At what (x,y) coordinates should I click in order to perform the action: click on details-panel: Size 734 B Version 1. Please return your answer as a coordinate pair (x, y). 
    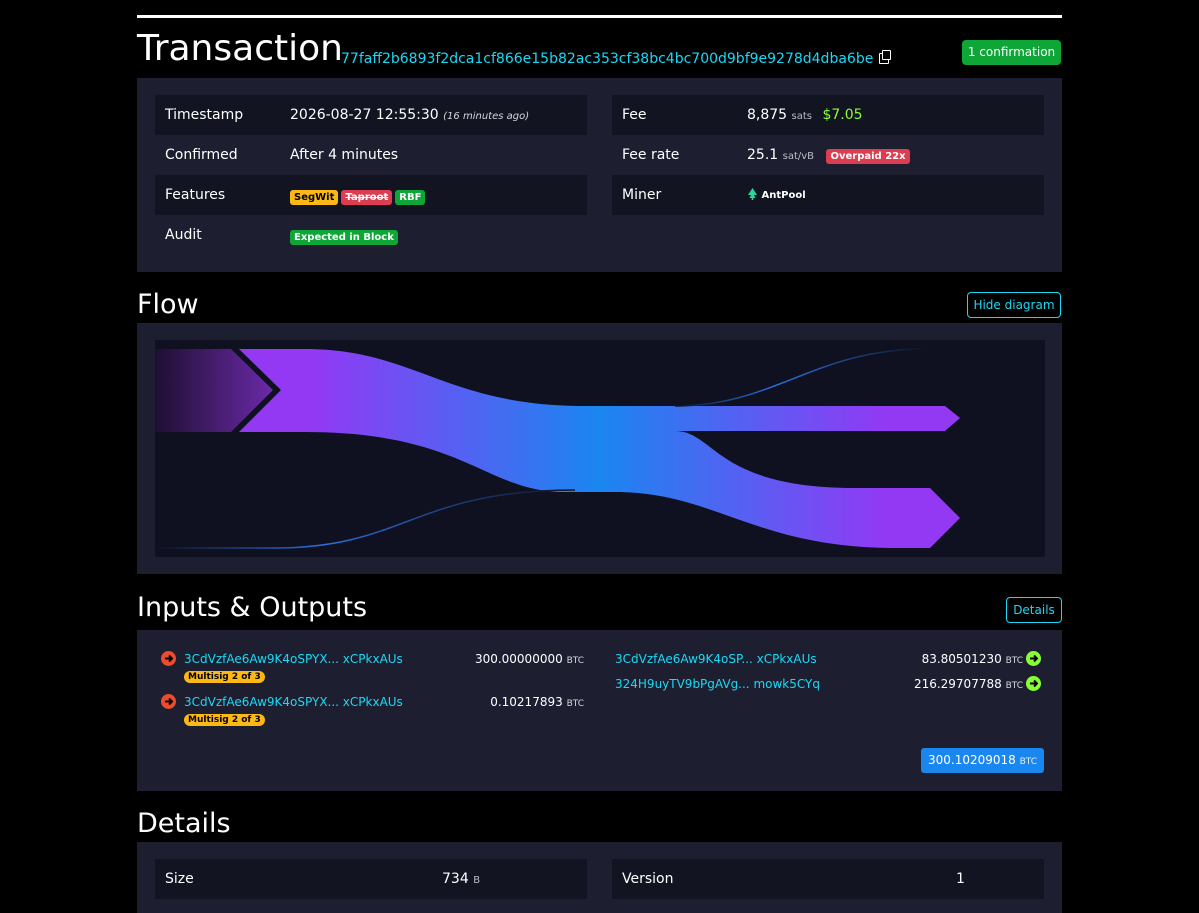
    Looking at the image, I should click on (599, 877).